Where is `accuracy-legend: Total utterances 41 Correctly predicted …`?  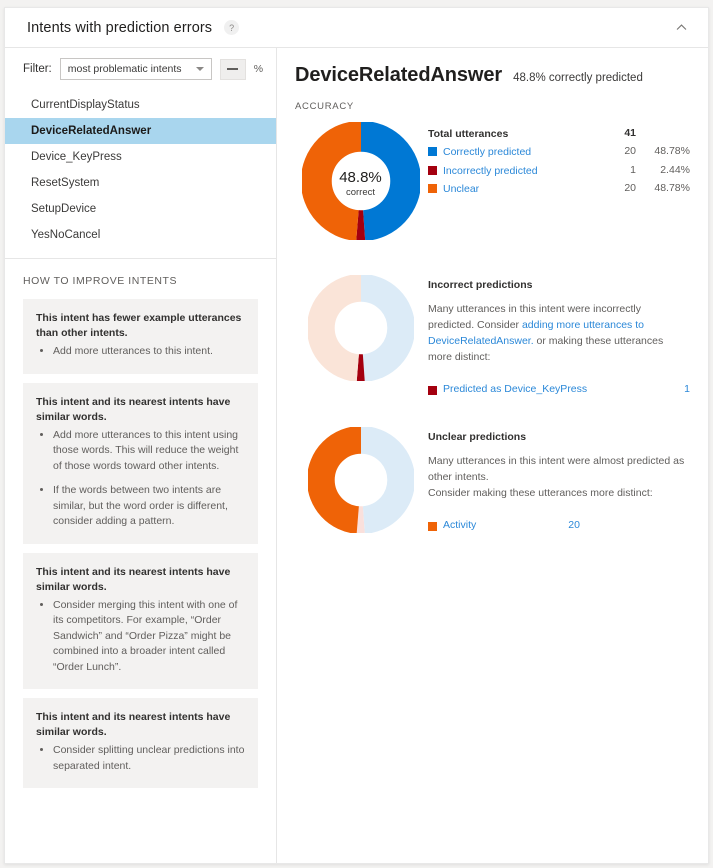
accuracy-legend: Total utterances 41 Correctly predicted … is located at coordinates (559, 181).